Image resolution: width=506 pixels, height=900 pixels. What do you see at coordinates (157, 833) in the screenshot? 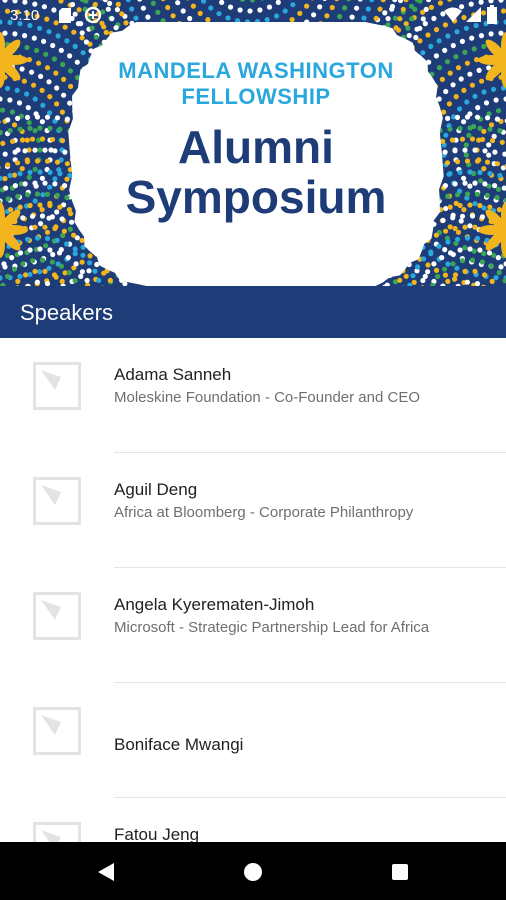
I see `speaker-name: Fatou Jeng` at bounding box center [157, 833].